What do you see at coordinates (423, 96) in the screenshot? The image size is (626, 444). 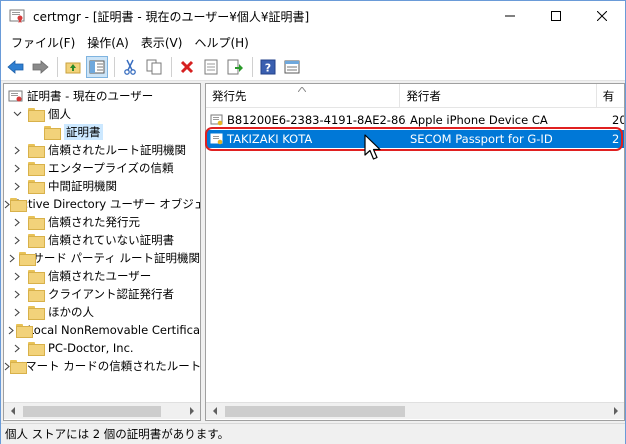 I see `column-label: 発行者` at bounding box center [423, 96].